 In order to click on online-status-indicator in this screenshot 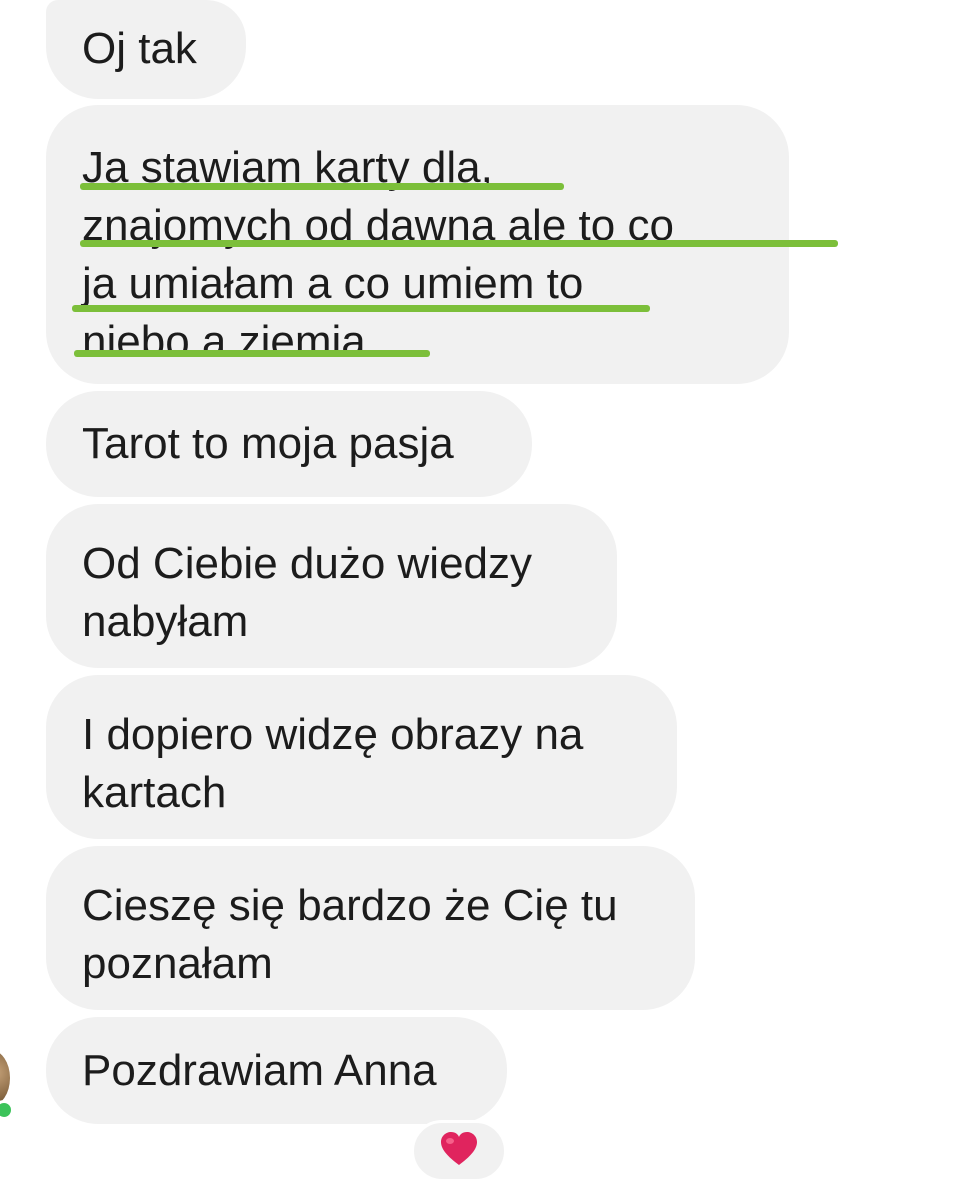, I will do `click(7, 1110)`.